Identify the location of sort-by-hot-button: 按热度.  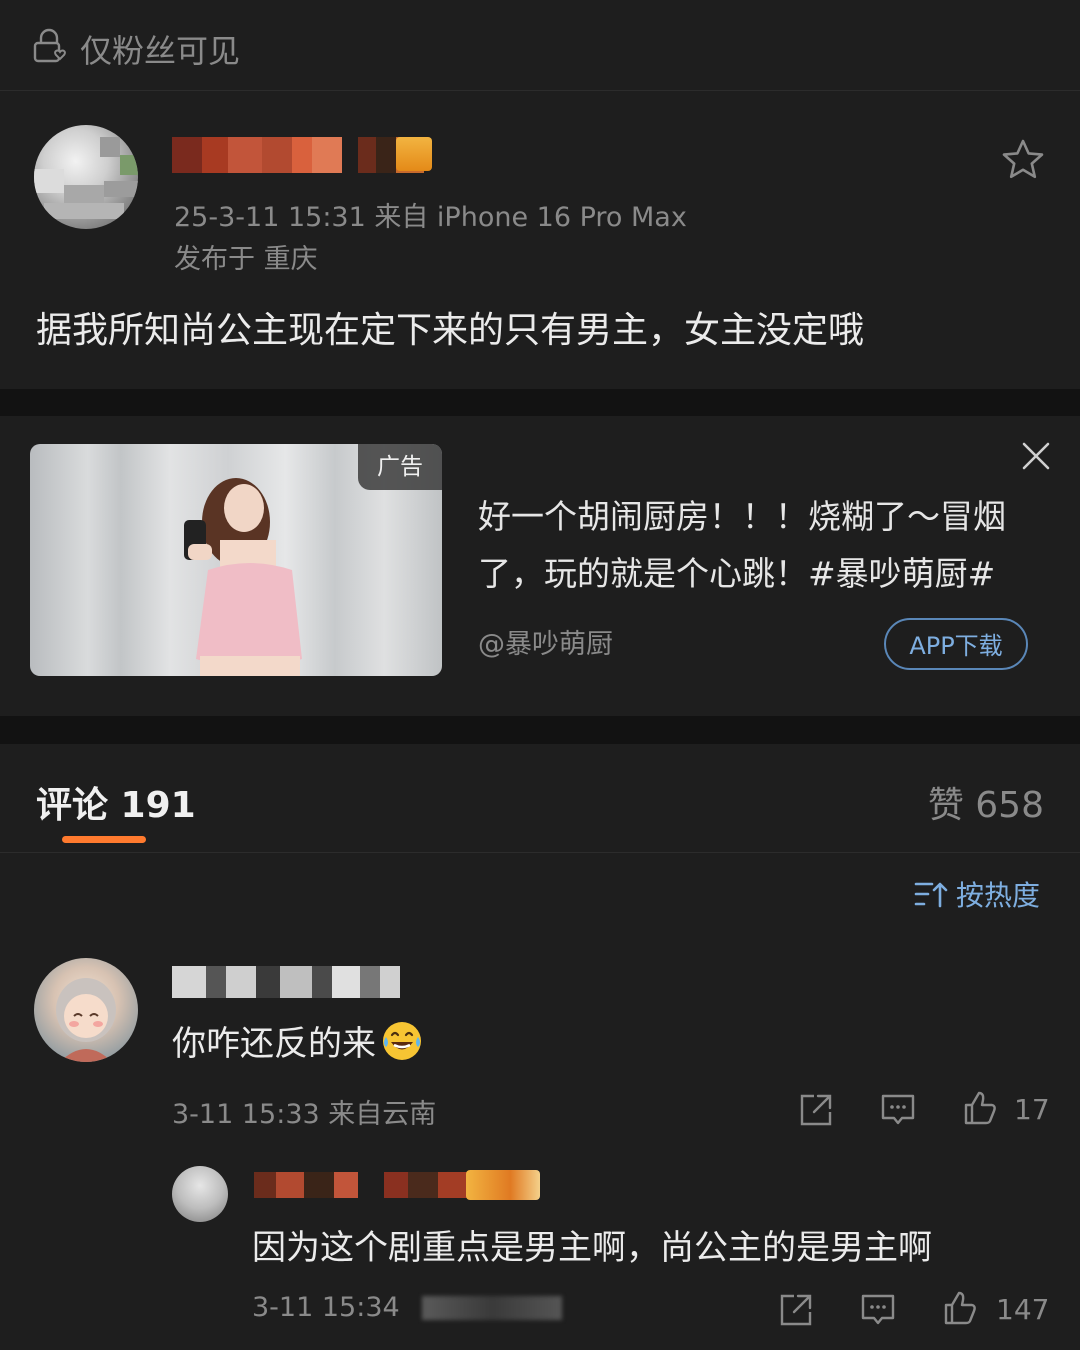
(977, 894).